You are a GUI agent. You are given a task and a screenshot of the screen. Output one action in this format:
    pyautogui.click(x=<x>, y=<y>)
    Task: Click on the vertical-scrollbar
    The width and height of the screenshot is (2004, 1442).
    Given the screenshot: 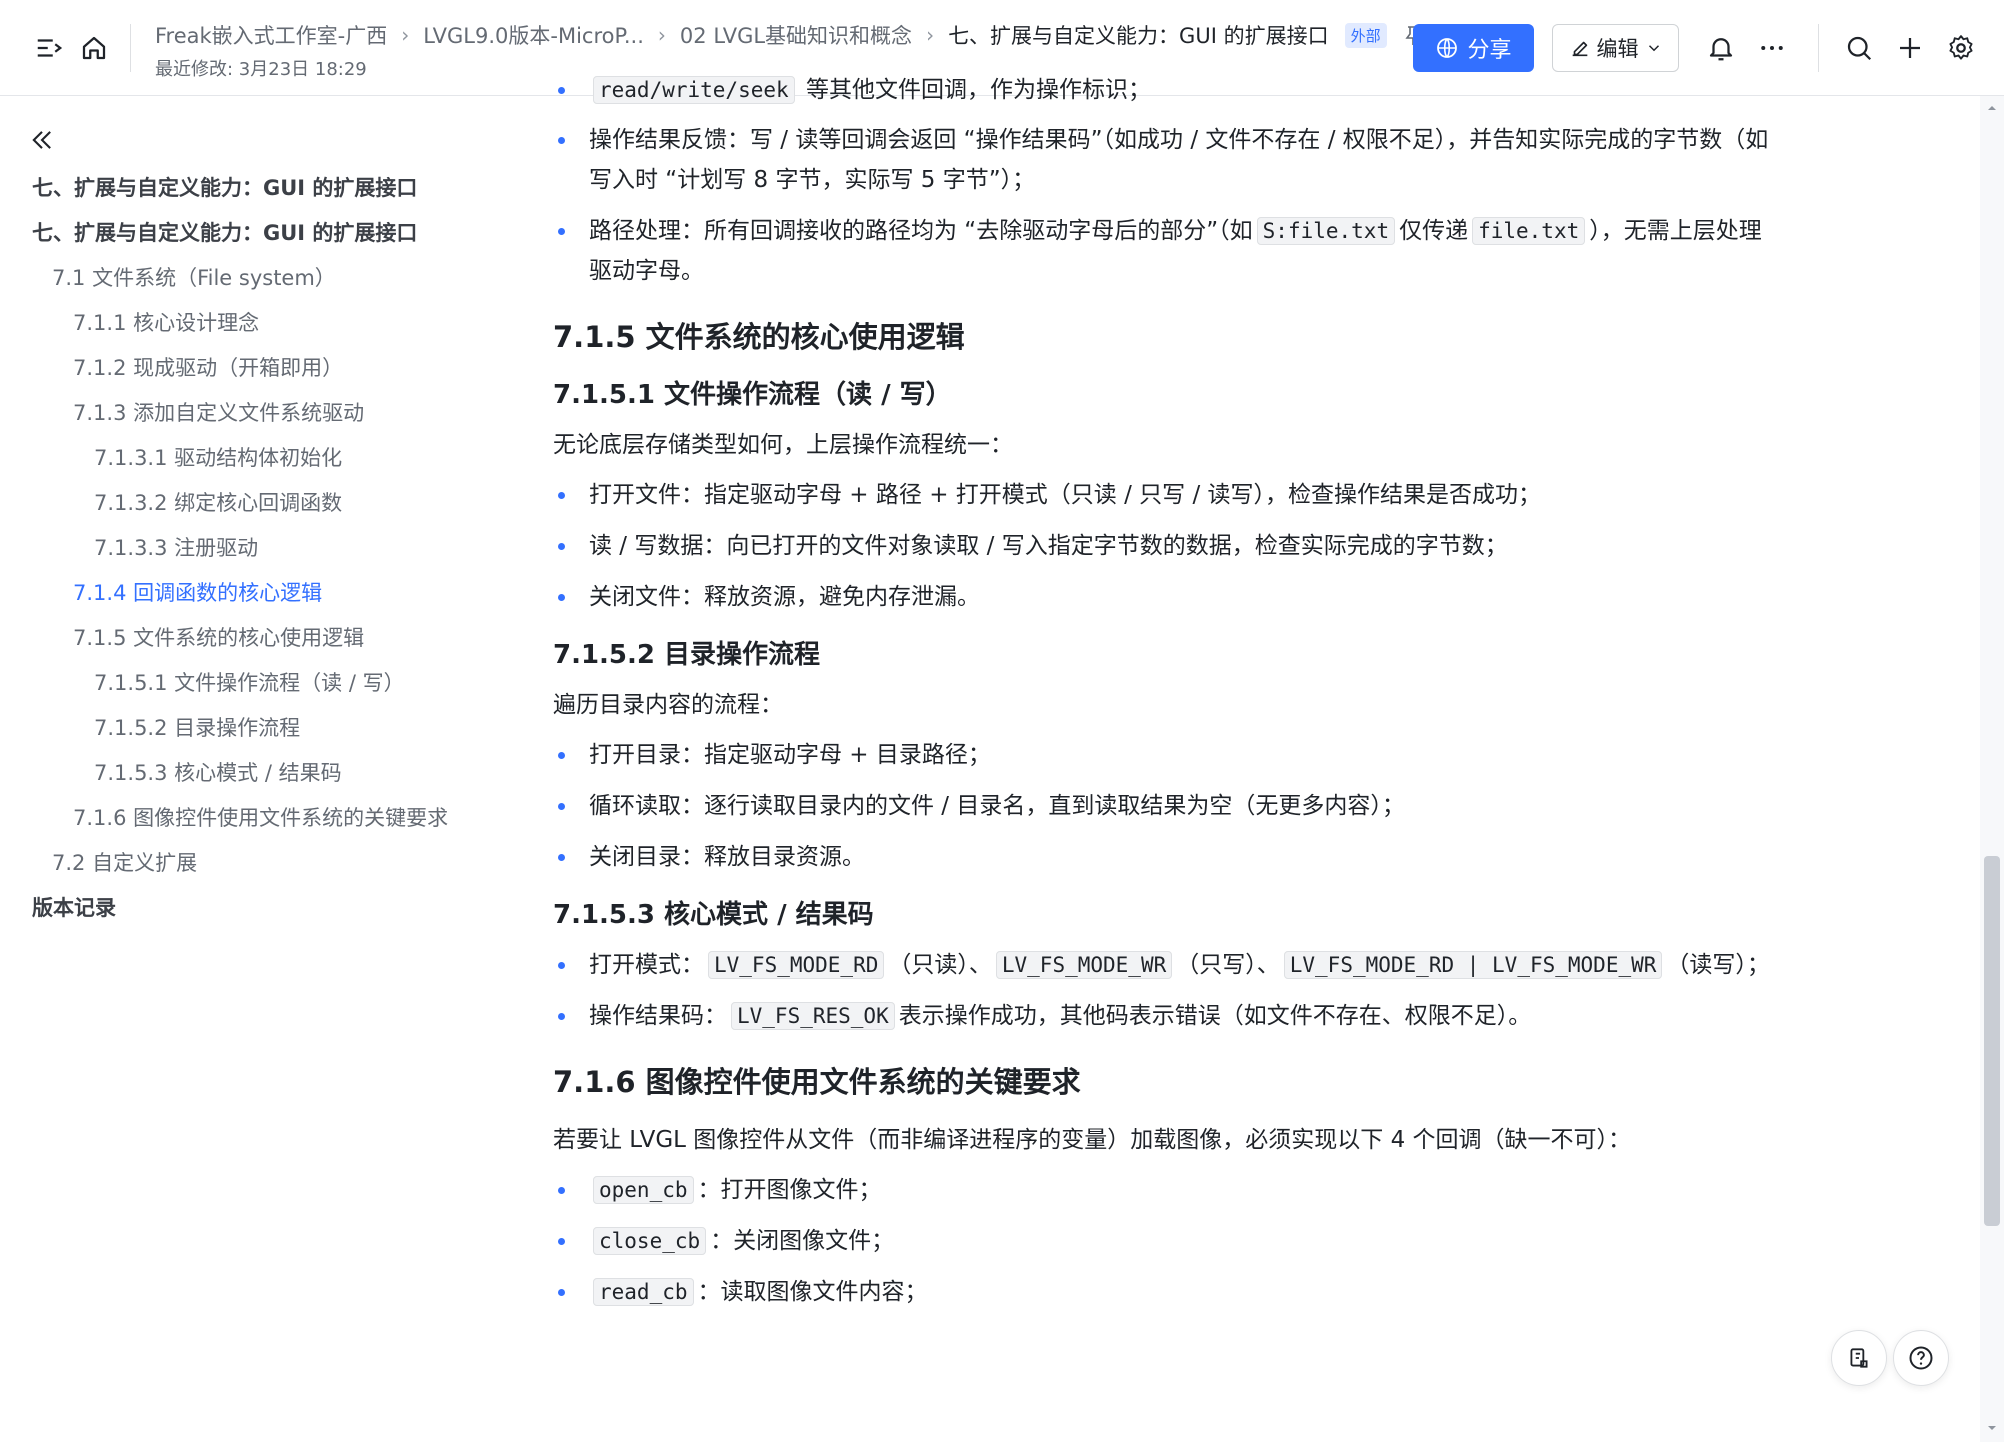 What is the action you would take?
    pyautogui.click(x=1992, y=769)
    